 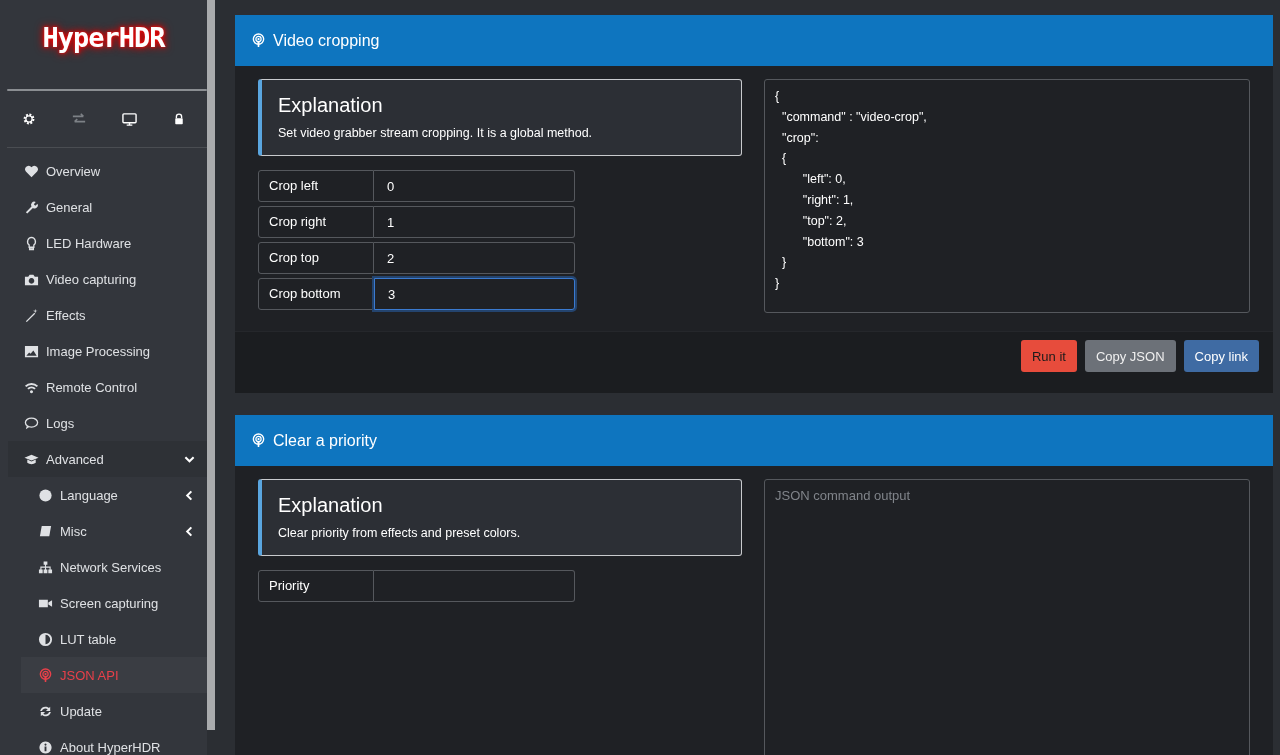 What do you see at coordinates (107, 459) in the screenshot?
I see `nav-item: Advanced` at bounding box center [107, 459].